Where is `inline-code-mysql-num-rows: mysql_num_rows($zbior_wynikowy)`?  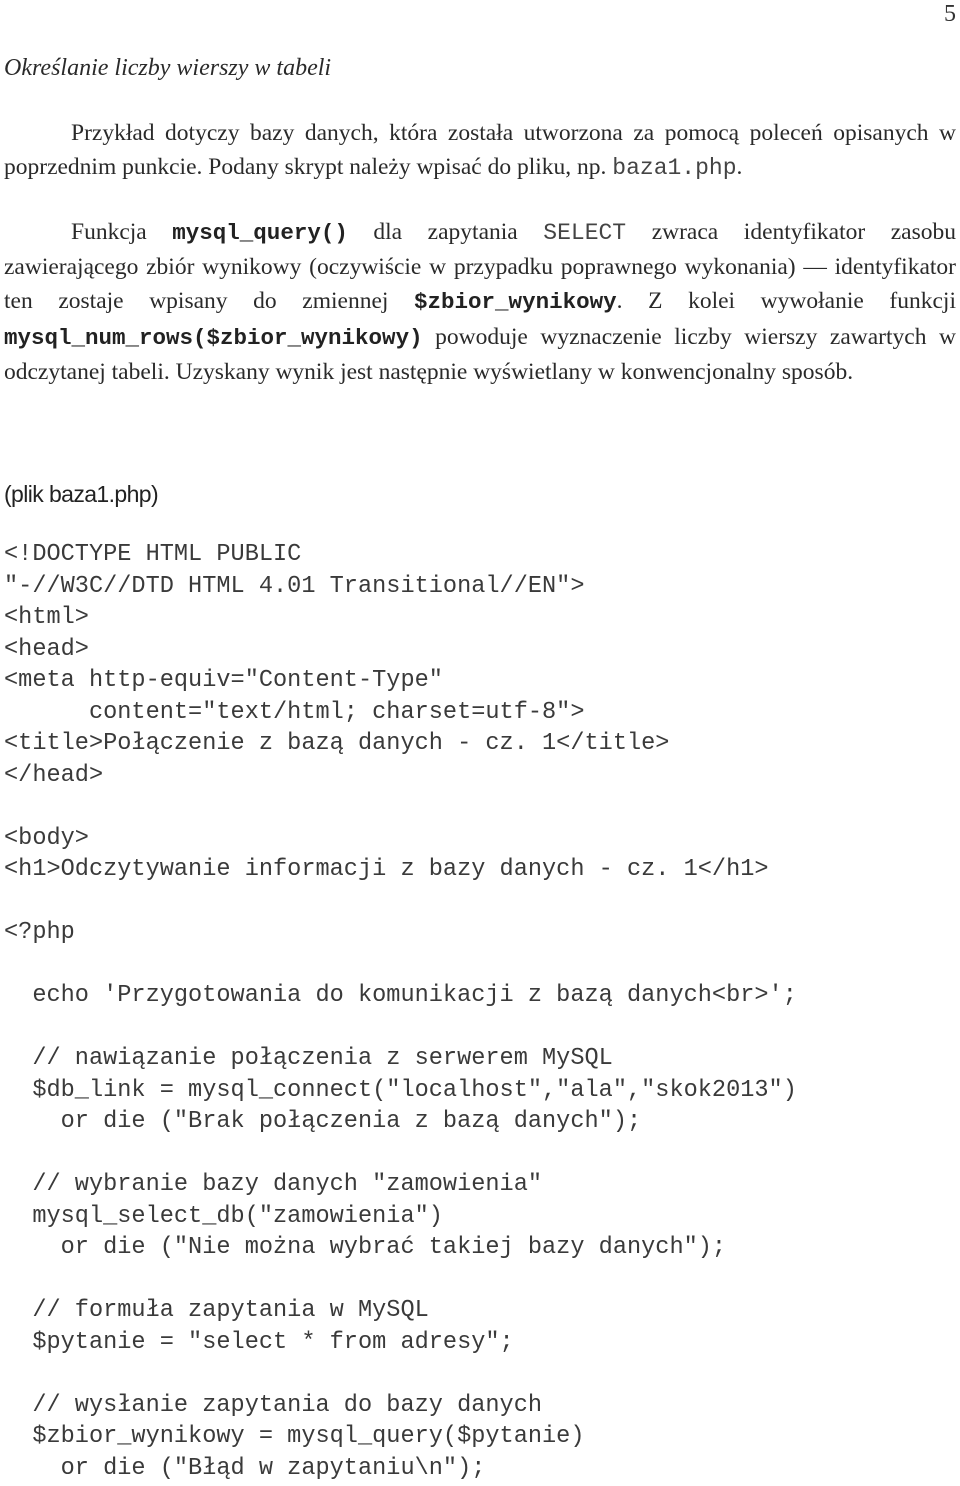
inline-code-mysql-num-rows: mysql_num_rows($zbior_wynikowy) is located at coordinates (213, 337).